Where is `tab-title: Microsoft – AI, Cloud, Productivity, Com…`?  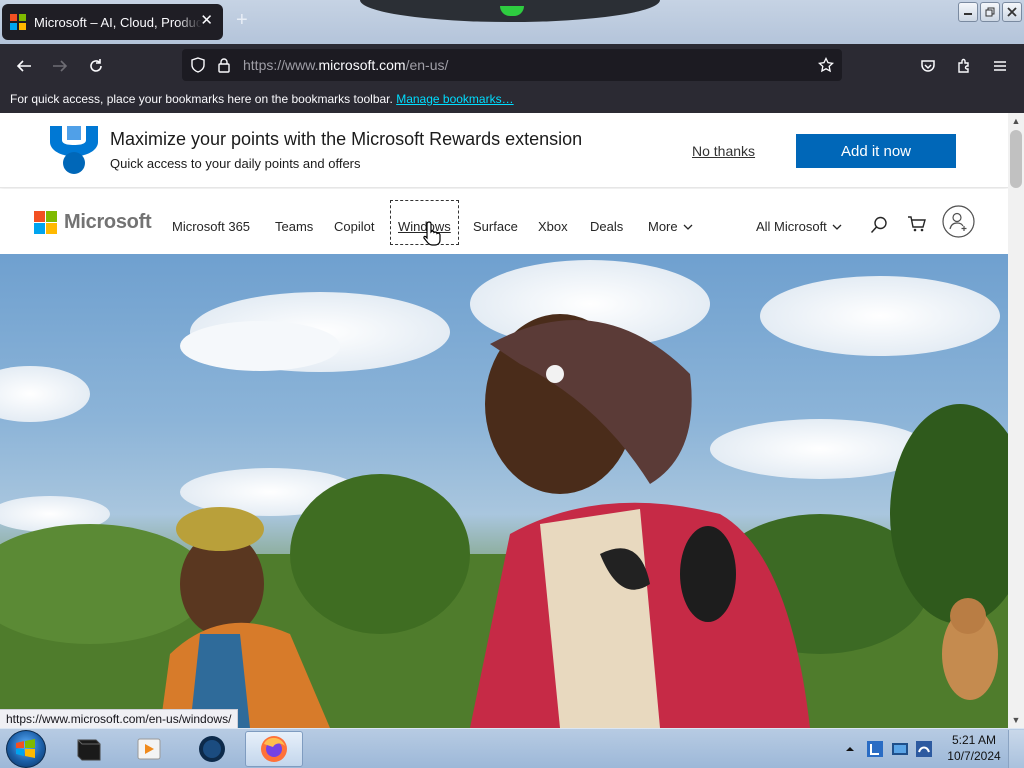 tab-title: Microsoft – AI, Cloud, Productivity, Com… is located at coordinates (118, 22).